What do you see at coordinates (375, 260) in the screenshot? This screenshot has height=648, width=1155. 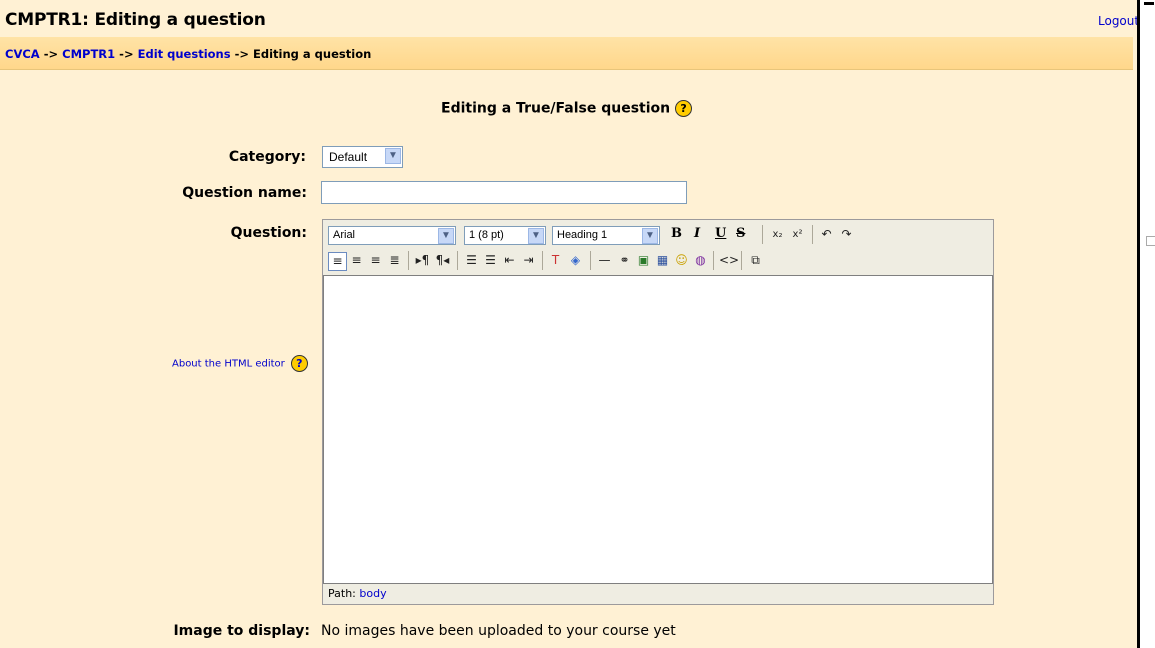 I see `align-right-icon: ≡` at bounding box center [375, 260].